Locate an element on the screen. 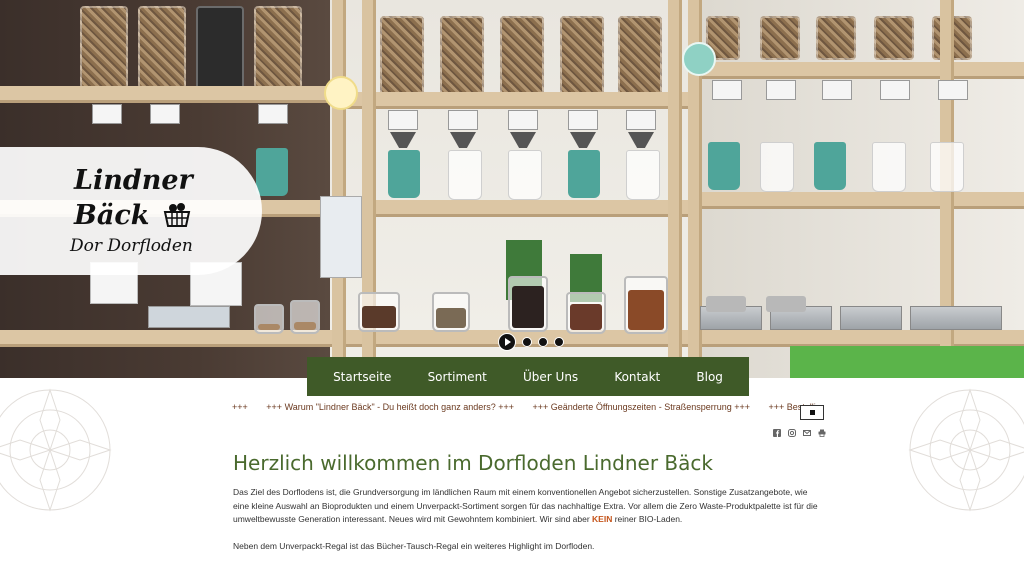 The height and width of the screenshot is (573, 1024). price-board is located at coordinates (341, 237).